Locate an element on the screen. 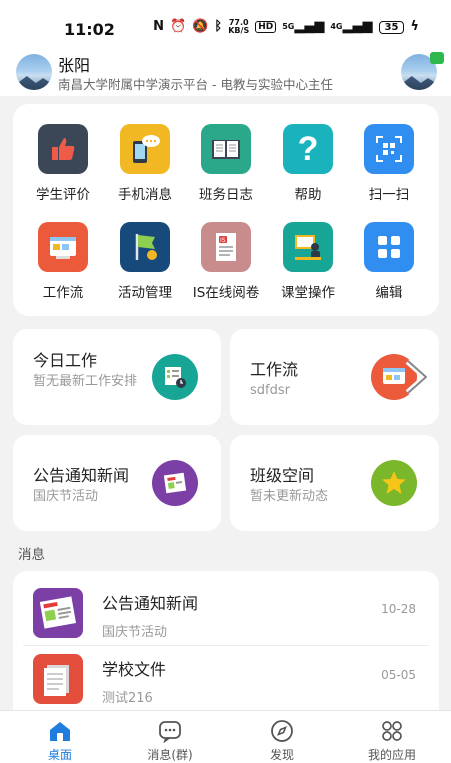 This screenshot has height=763, width=451. app-activity-management: 活动管理 is located at coordinates (145, 261).